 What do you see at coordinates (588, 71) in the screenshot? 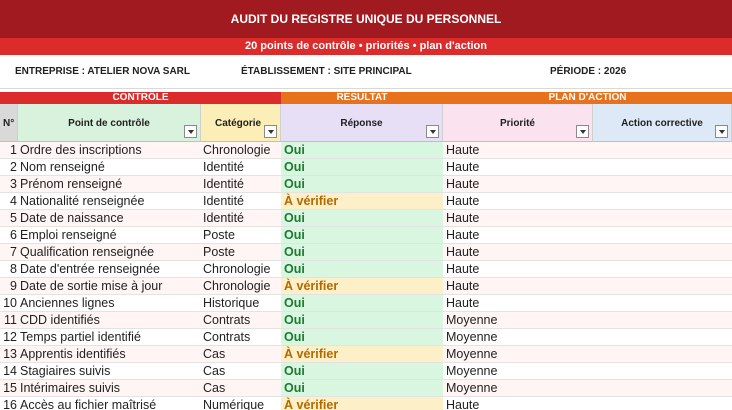
I see `periode-cell: PÉRIODE : 2026` at bounding box center [588, 71].